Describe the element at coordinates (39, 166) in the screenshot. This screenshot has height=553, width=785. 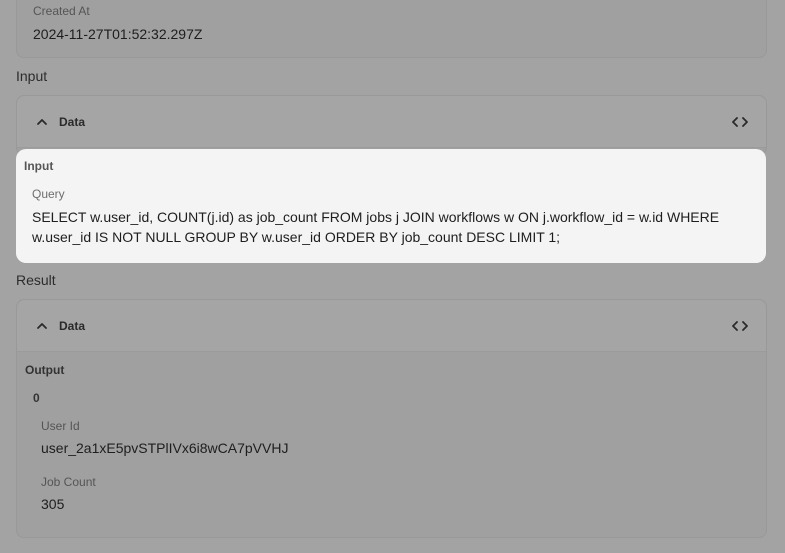
I see `input-panel-title: Input` at that location.